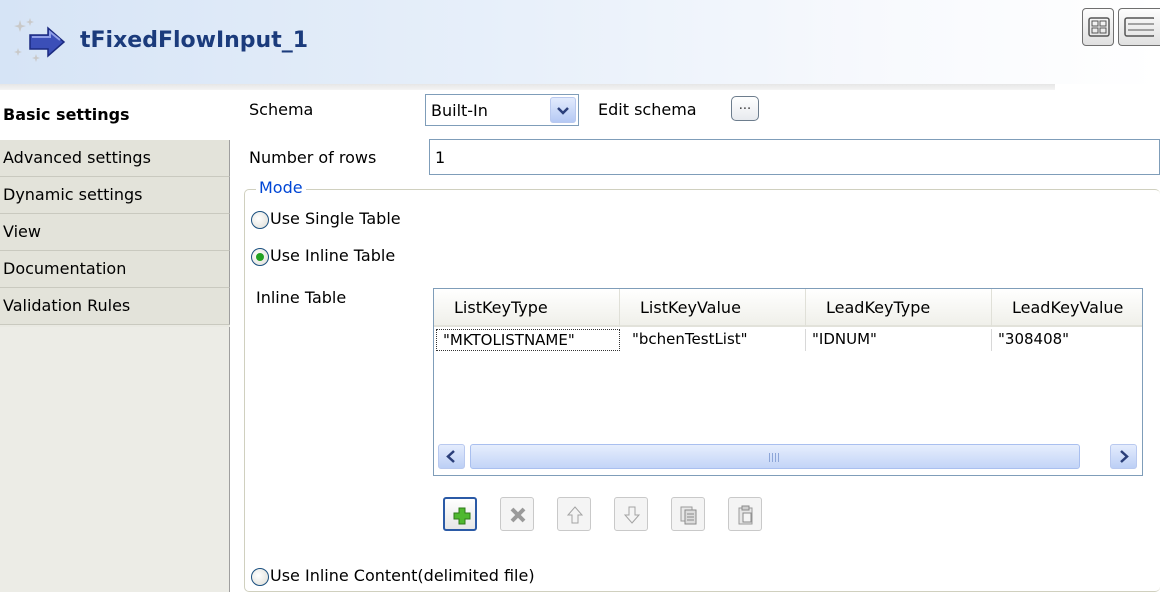  I want to click on use-inline-table-label: Use Inline Table, so click(332, 255).